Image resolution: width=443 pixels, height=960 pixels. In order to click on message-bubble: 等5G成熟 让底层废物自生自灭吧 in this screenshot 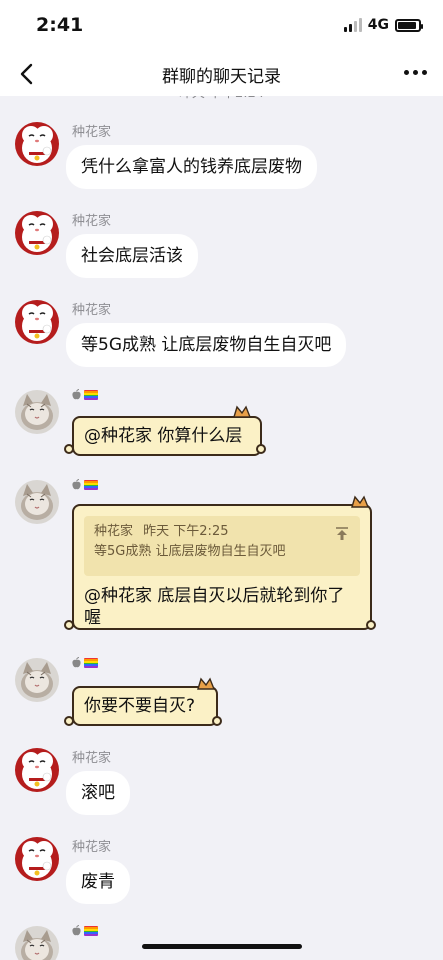, I will do `click(206, 345)`.